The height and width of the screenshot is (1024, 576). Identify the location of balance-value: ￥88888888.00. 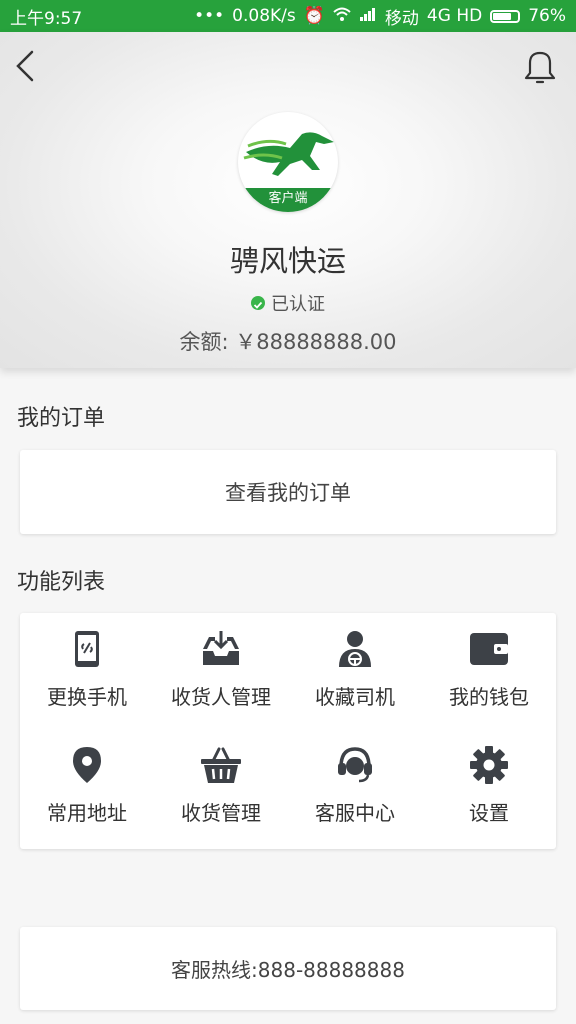
(316, 342).